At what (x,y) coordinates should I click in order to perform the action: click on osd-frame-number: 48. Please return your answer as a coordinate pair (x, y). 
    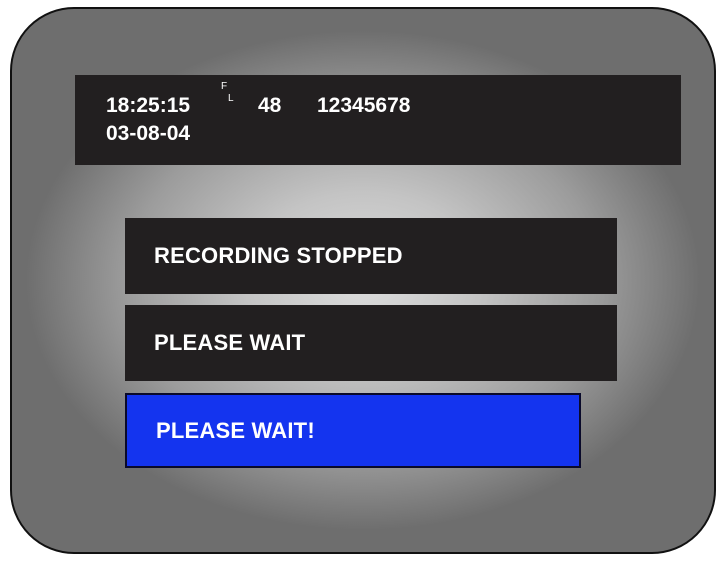
    Looking at the image, I should click on (270, 105).